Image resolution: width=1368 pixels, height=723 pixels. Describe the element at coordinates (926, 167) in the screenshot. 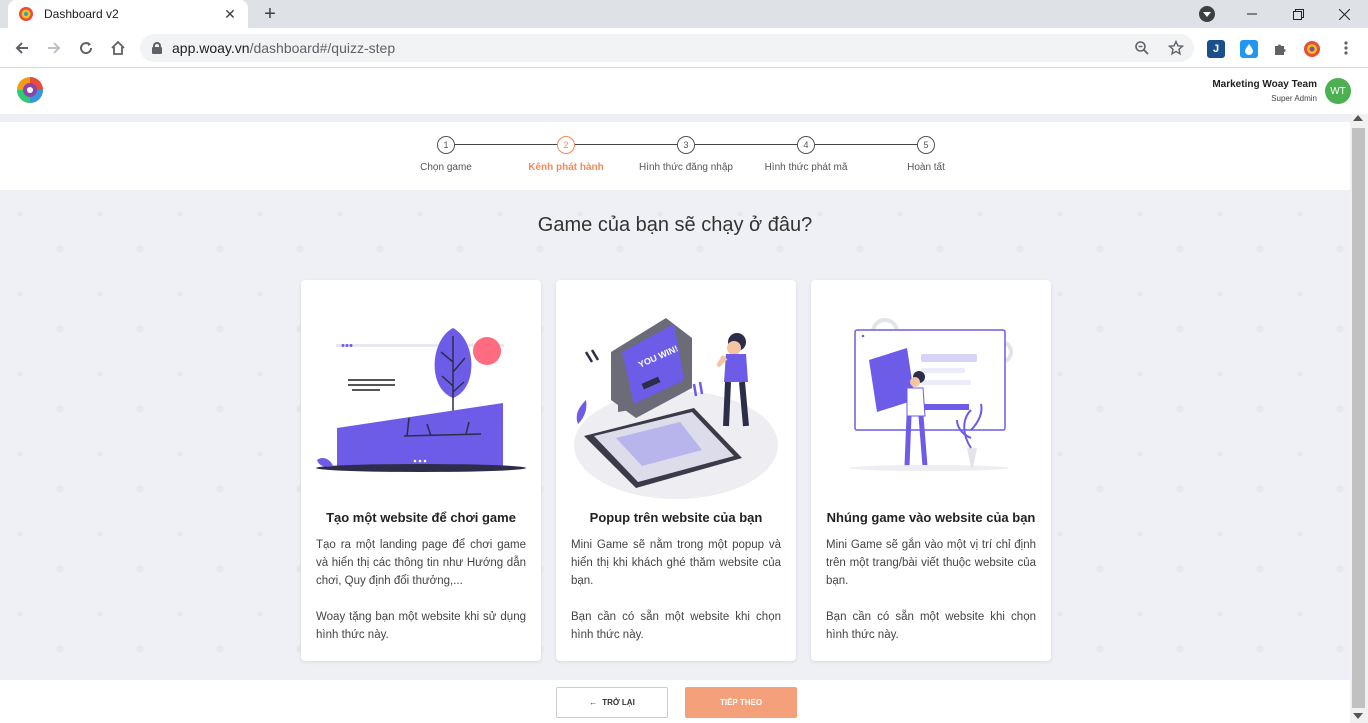

I see `step-5-label: Hoàn tất` at that location.